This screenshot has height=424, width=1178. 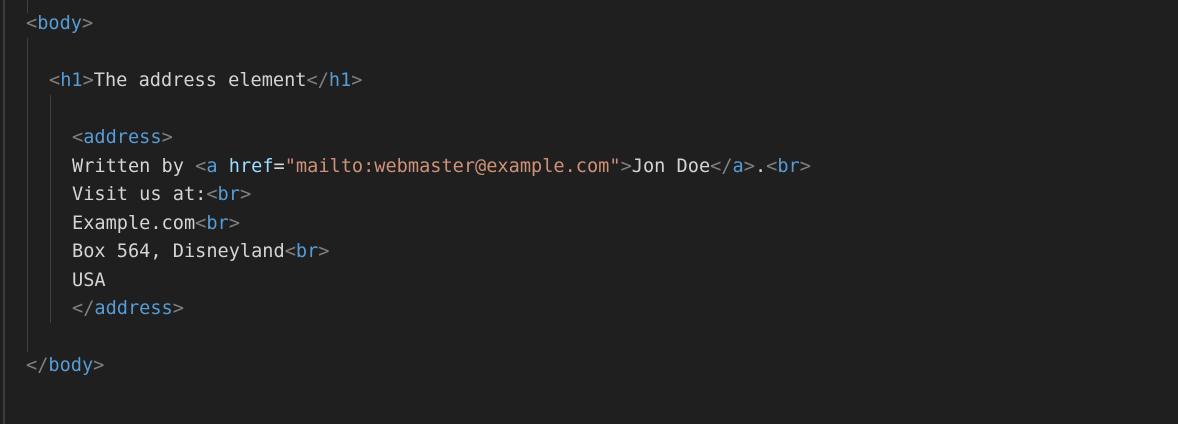 I want to click on editor-left-border, so click(x=4, y=212).